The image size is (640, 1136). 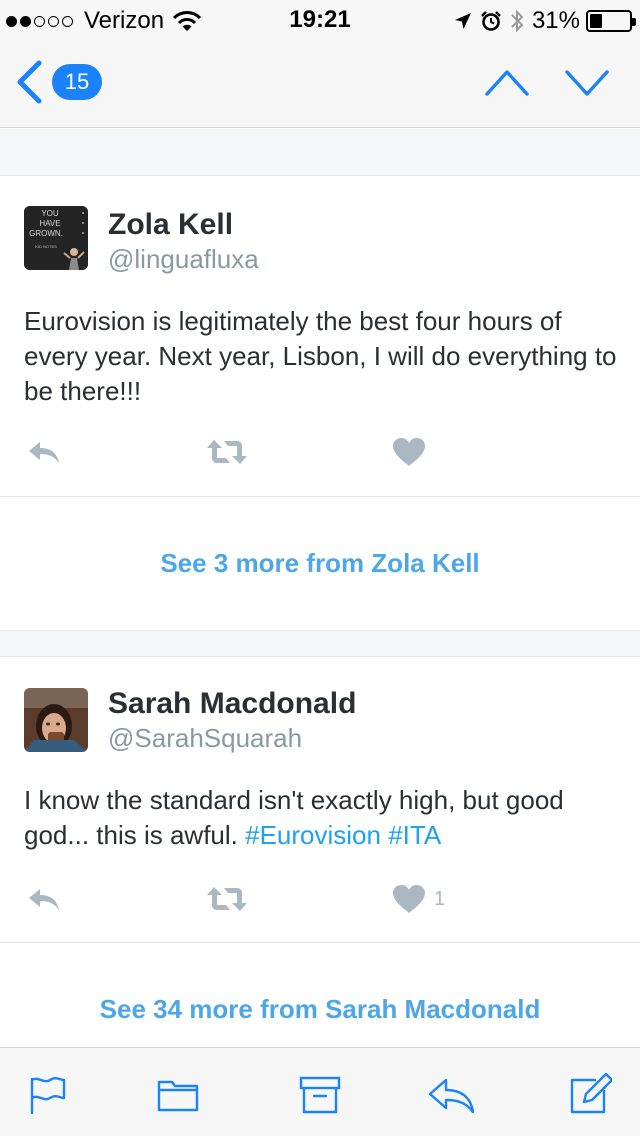 What do you see at coordinates (414, 835) in the screenshot?
I see `hashtag-link: #ITA` at bounding box center [414, 835].